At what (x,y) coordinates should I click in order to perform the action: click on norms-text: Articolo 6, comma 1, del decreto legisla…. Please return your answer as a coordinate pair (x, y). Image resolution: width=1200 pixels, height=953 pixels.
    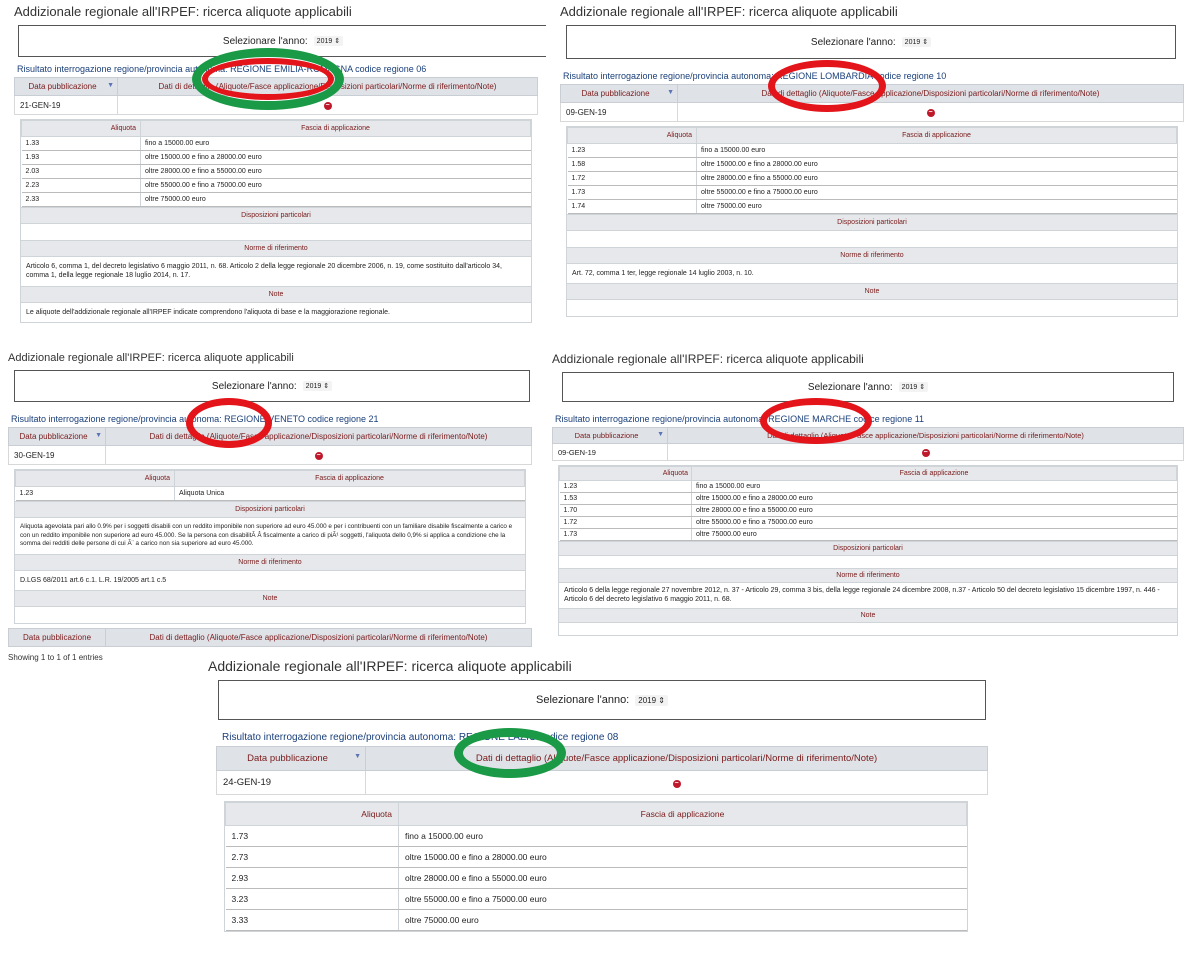
    Looking at the image, I should click on (264, 271).